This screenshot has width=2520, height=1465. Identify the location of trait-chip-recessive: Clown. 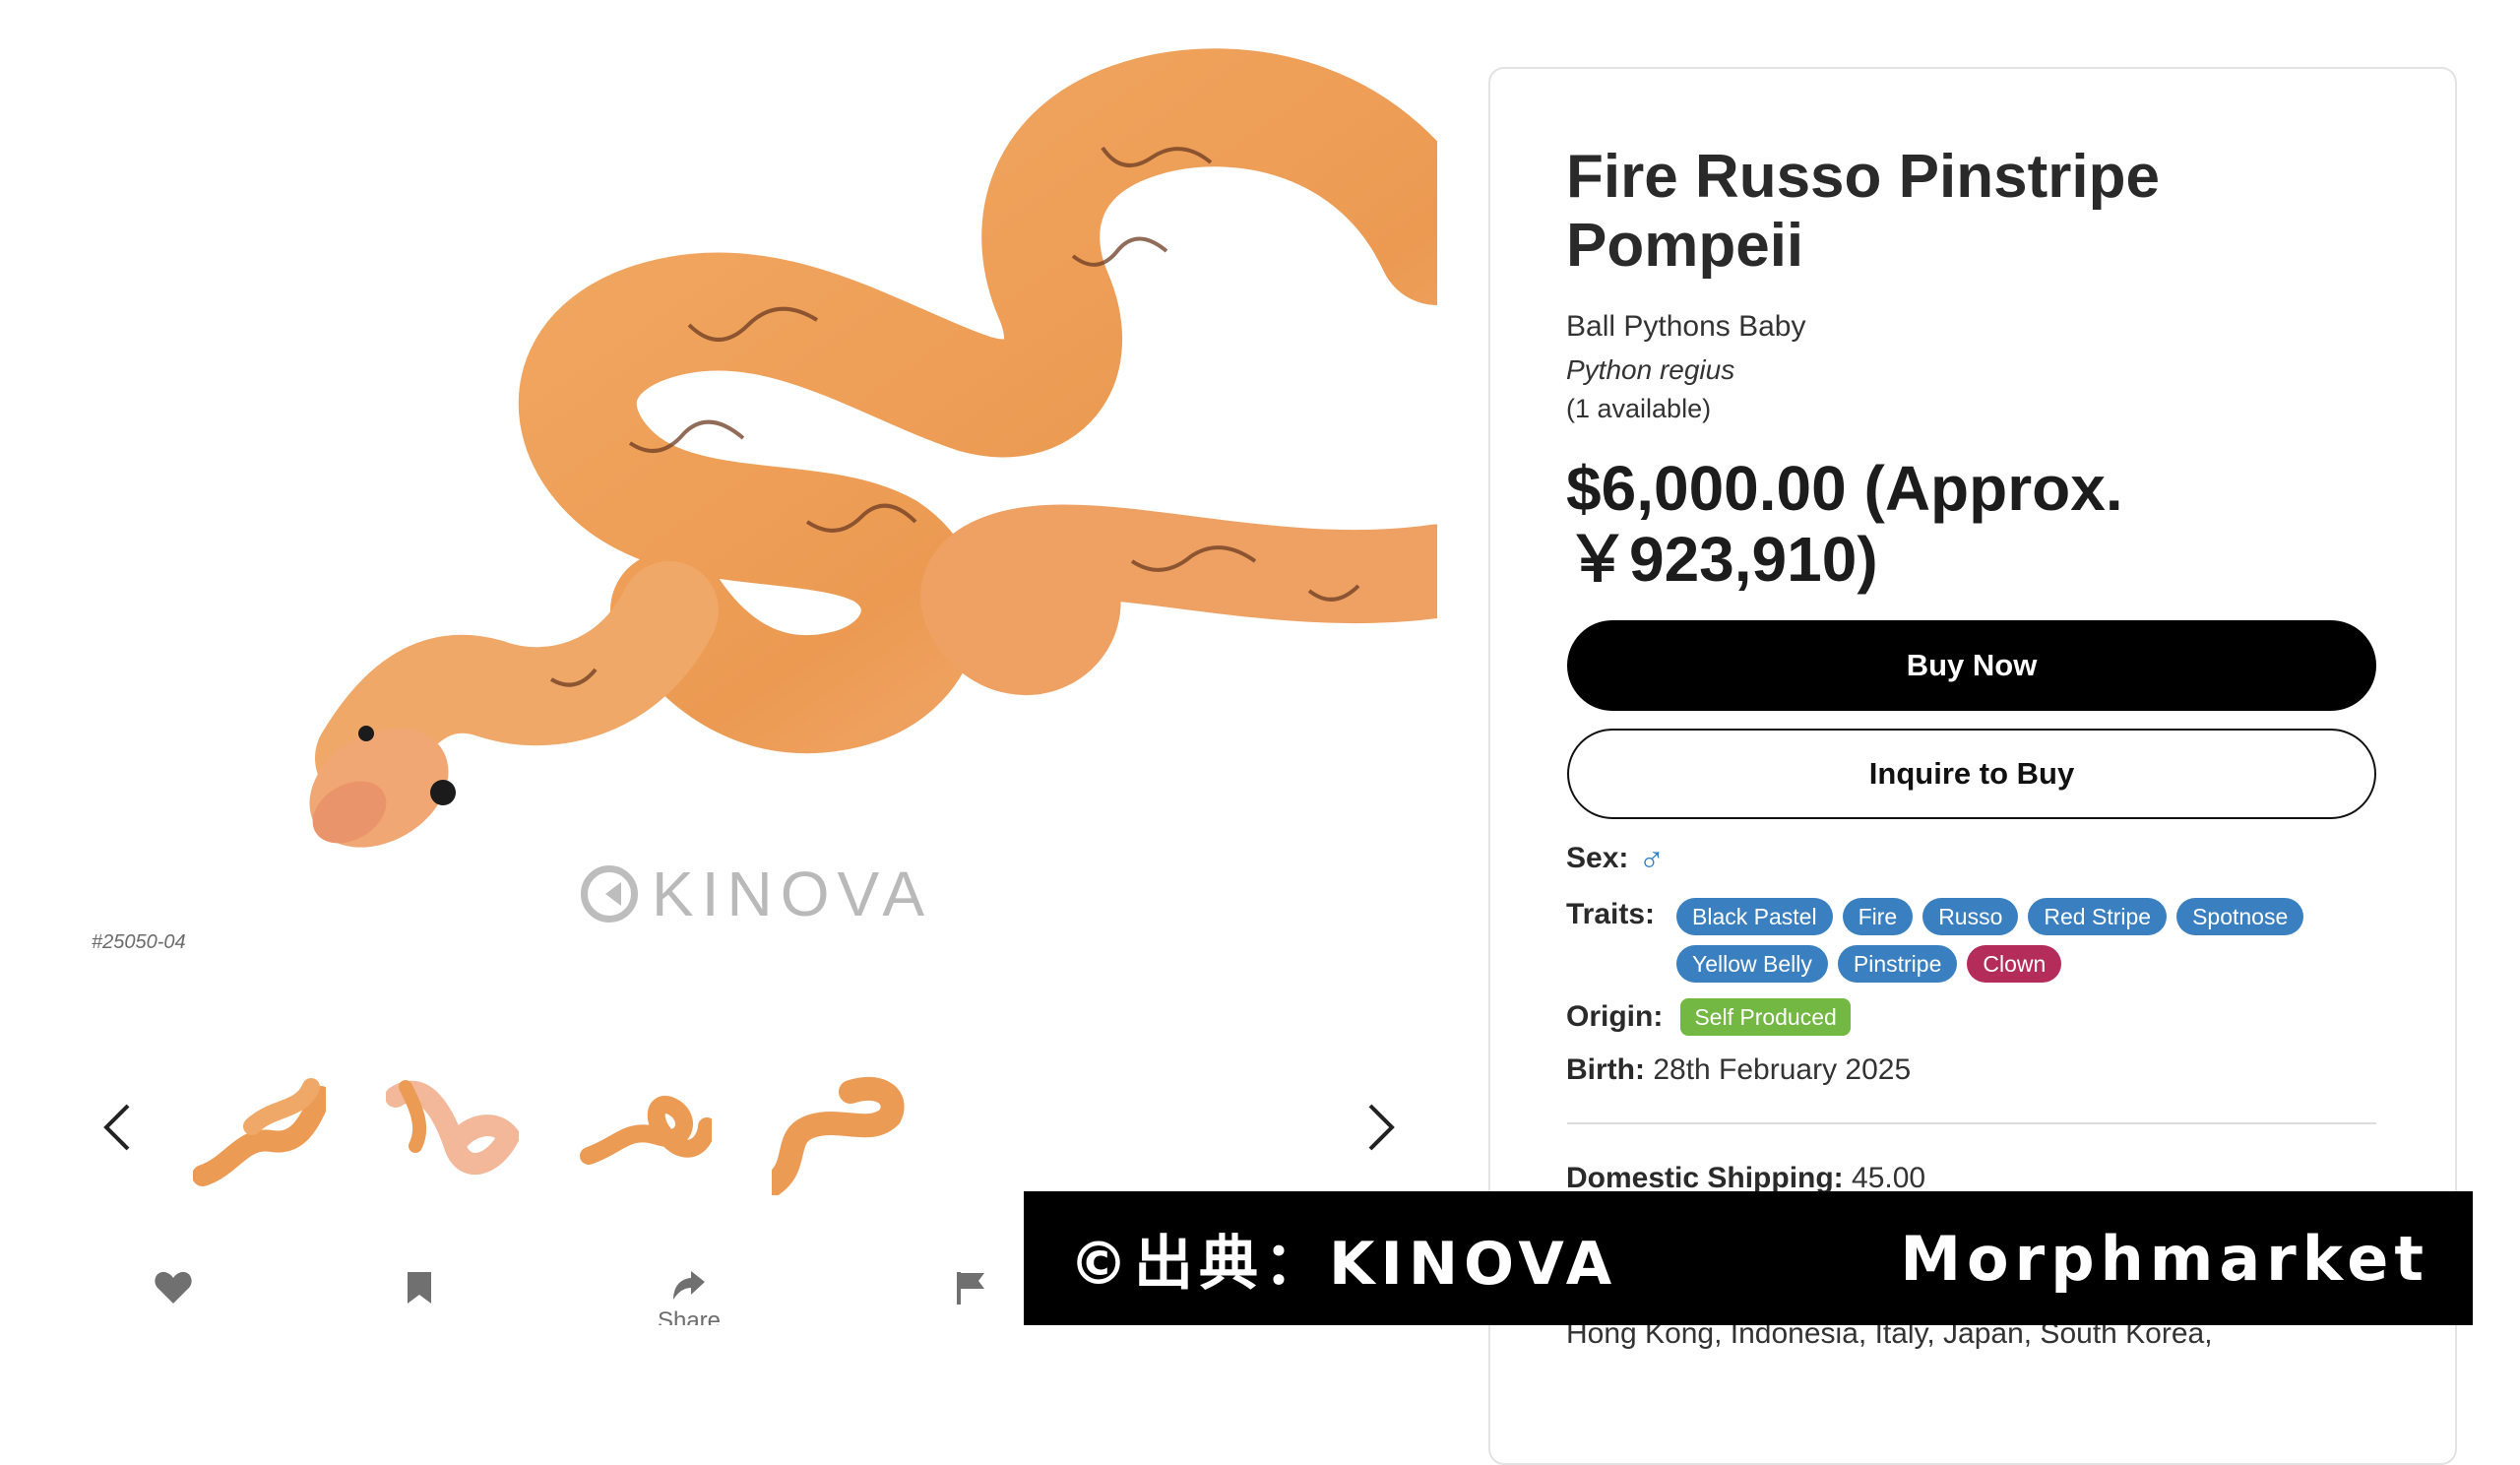
(2014, 964).